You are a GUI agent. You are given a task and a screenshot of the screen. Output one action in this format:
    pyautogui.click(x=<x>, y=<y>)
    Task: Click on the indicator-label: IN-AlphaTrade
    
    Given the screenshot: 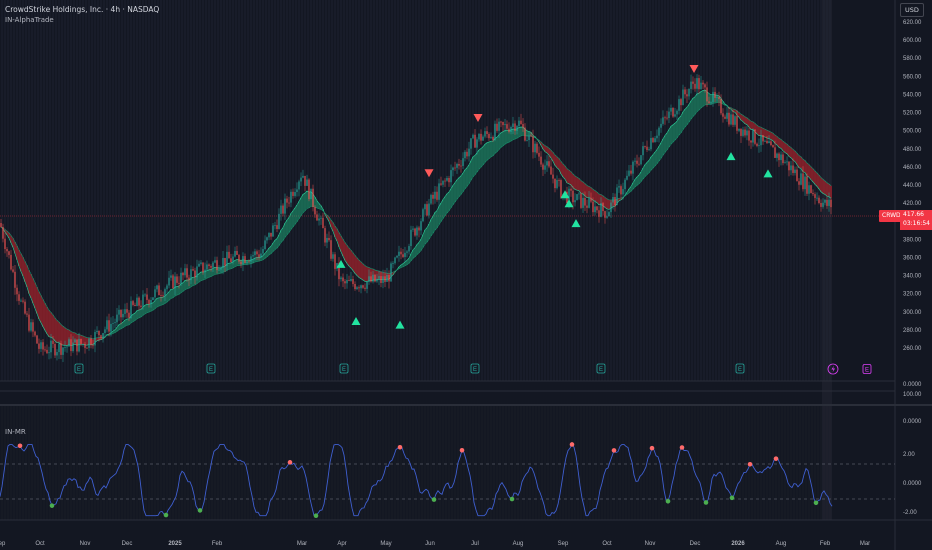 What is the action you would take?
    pyautogui.click(x=29, y=20)
    